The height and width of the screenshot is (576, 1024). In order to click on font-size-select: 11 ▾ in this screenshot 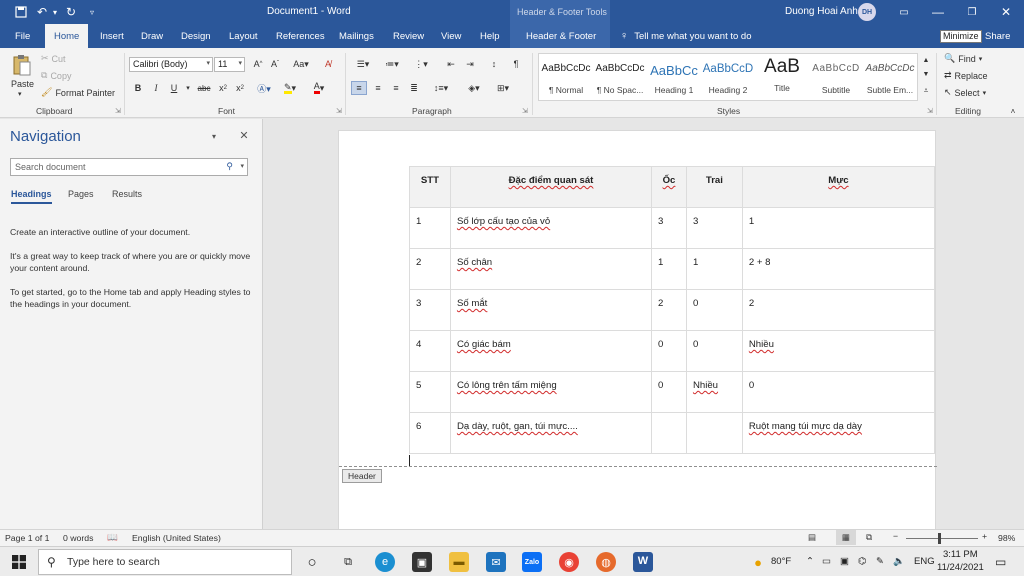, I will do `click(229, 64)`.